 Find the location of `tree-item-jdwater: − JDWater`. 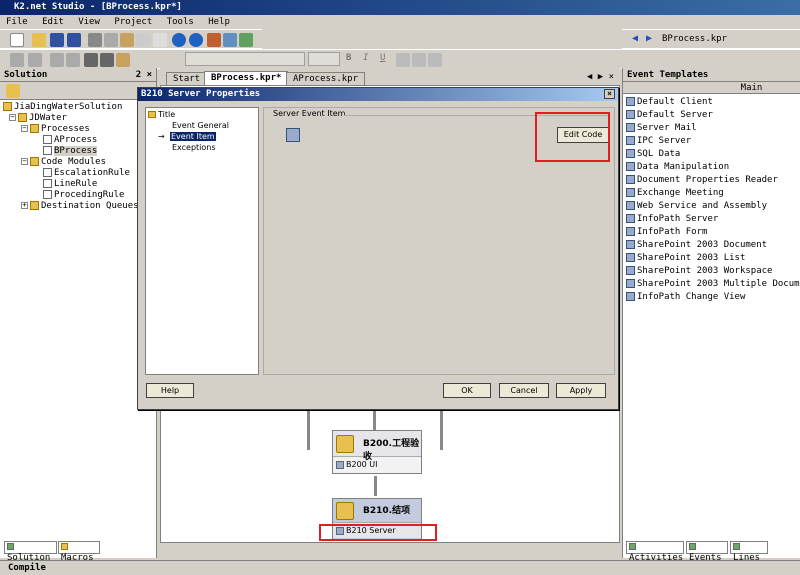

tree-item-jdwater: − JDWater is located at coordinates (79, 118).